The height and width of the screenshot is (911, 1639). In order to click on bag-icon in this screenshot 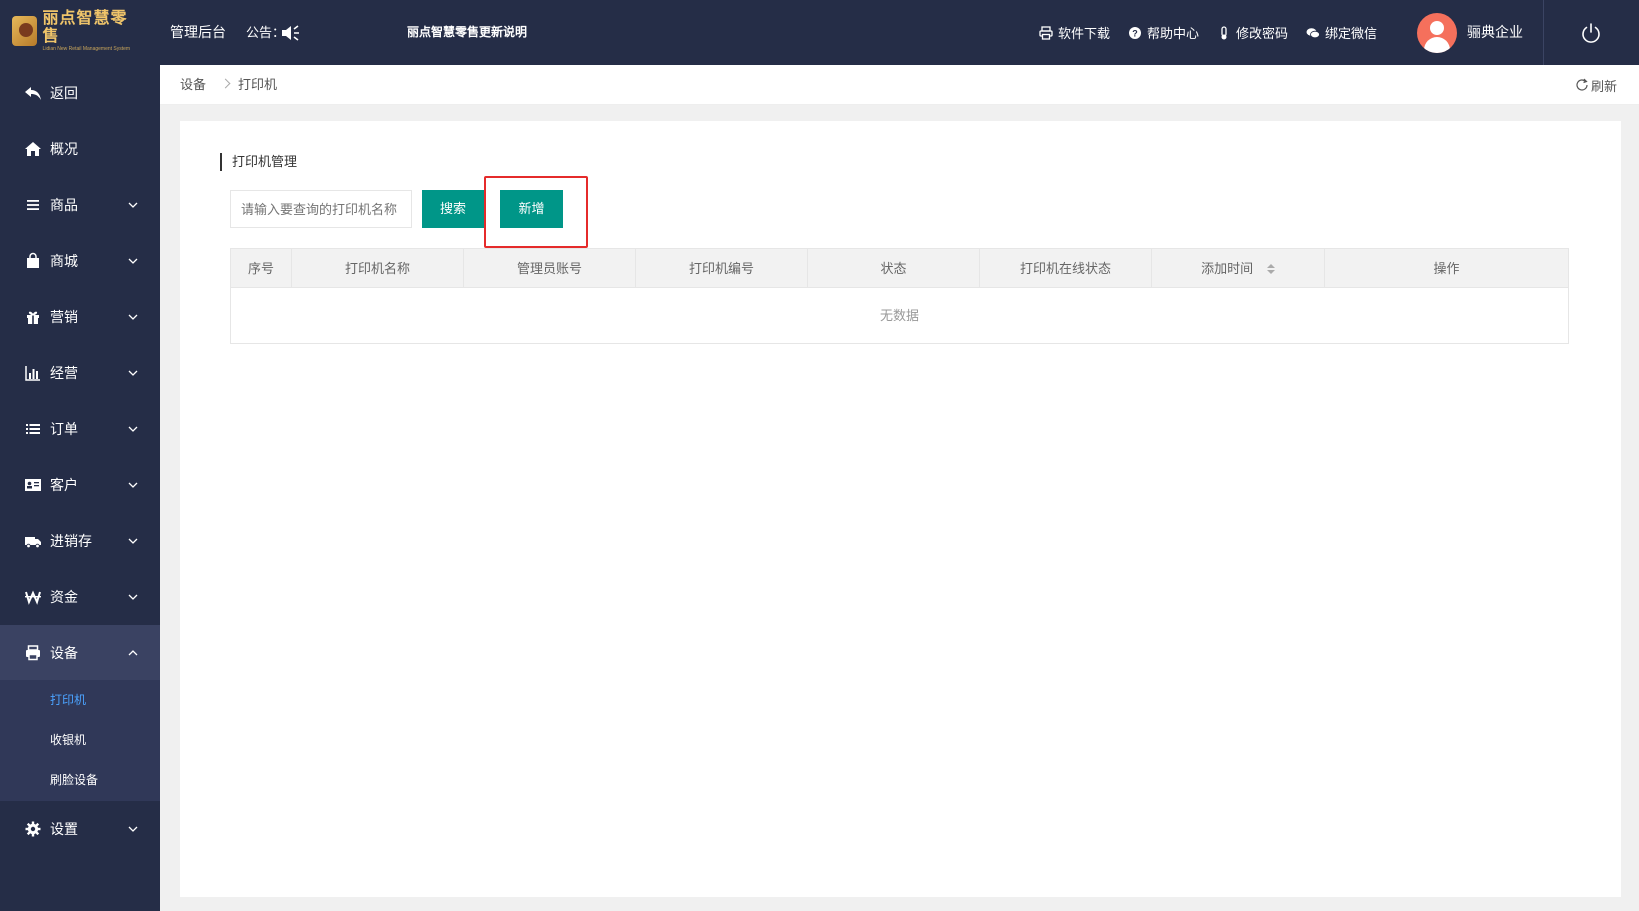, I will do `click(33, 260)`.